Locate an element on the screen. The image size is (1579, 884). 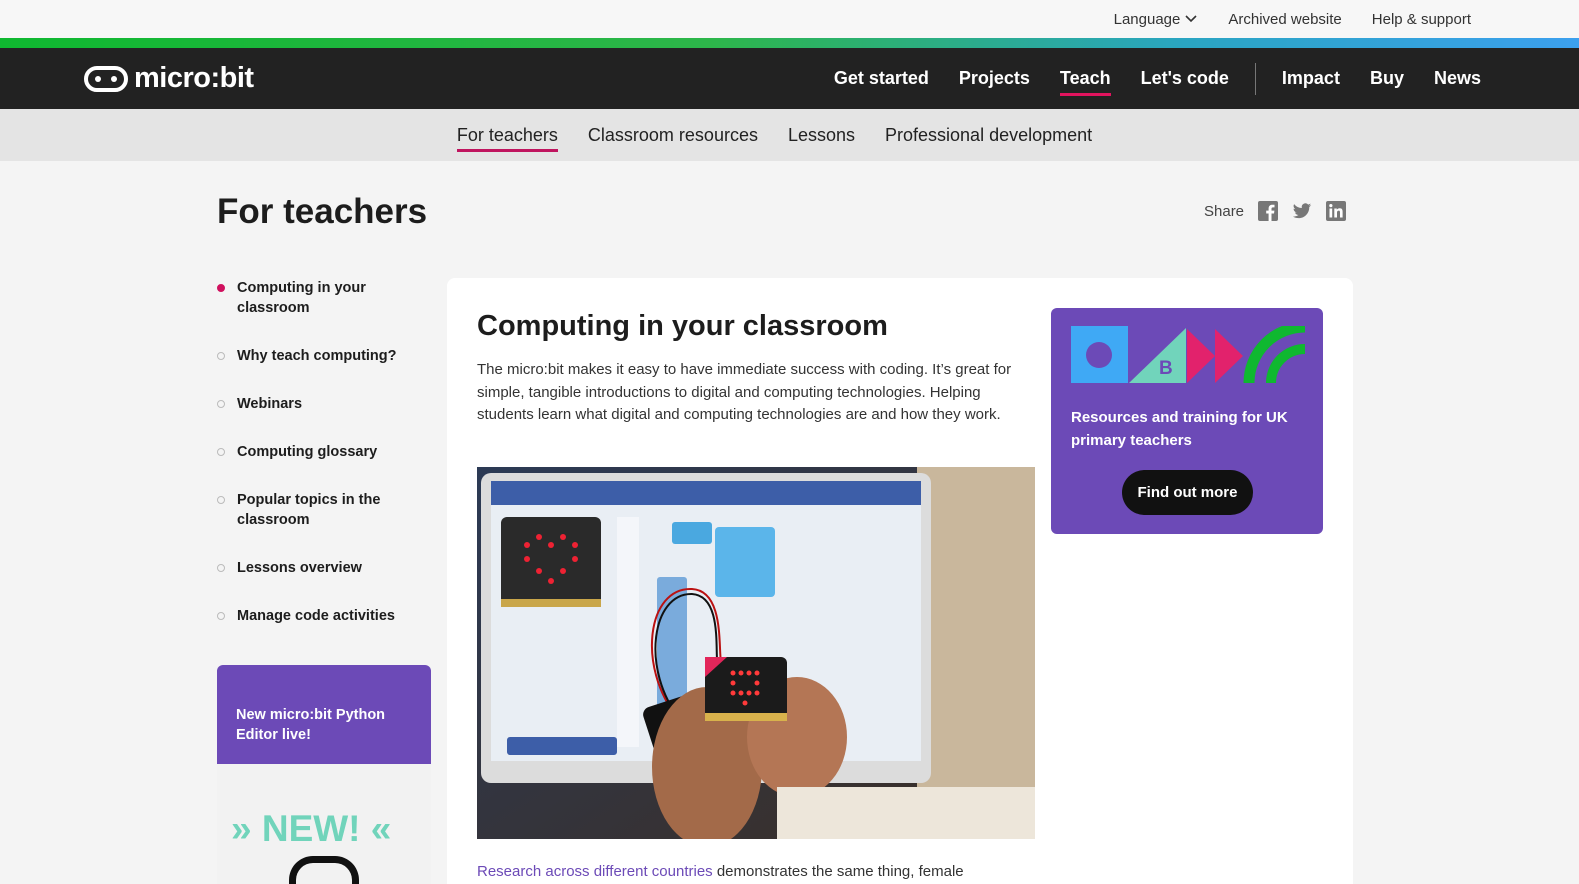
share-bar: Share is located at coordinates (1275, 211).